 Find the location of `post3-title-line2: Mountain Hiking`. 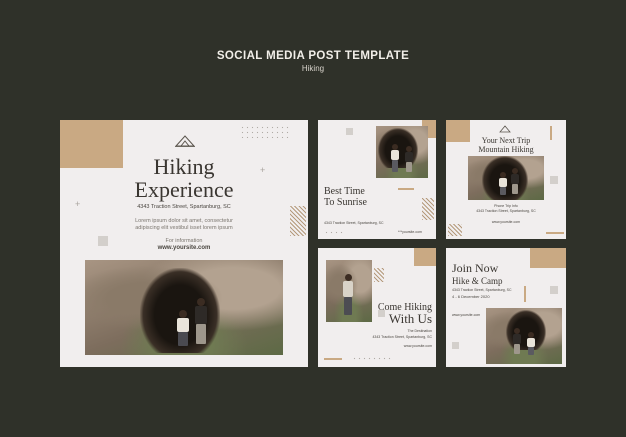

post3-title-line2: Mountain Hiking is located at coordinates (506, 149).